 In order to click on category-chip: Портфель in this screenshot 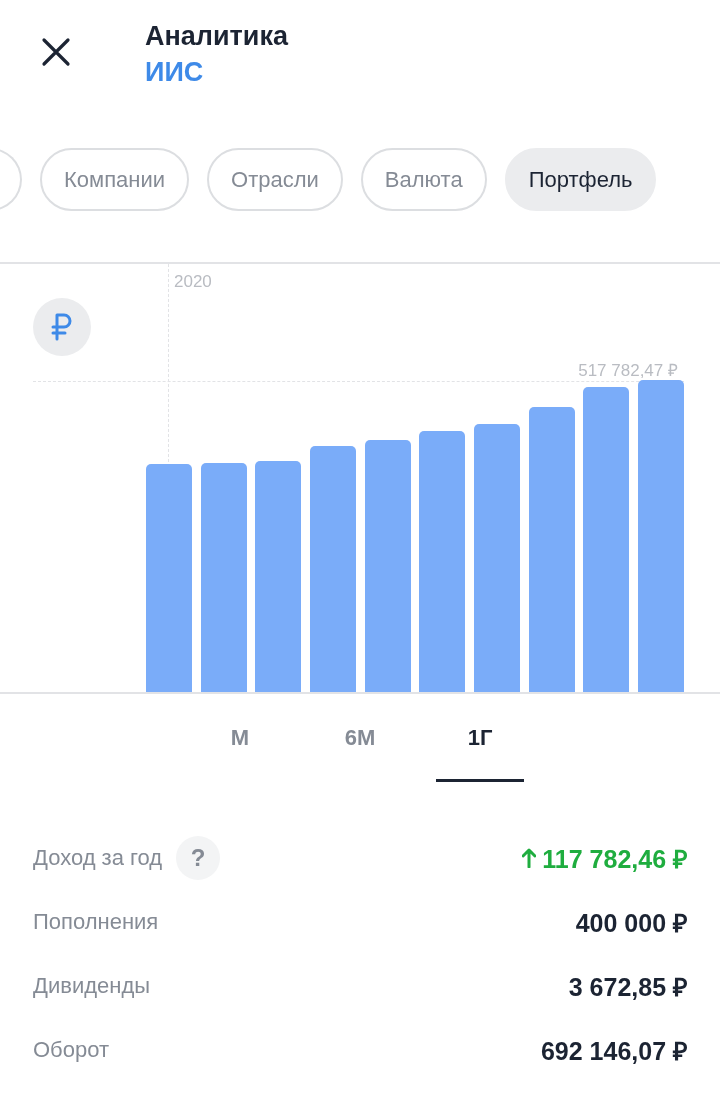, I will do `click(580, 179)`.